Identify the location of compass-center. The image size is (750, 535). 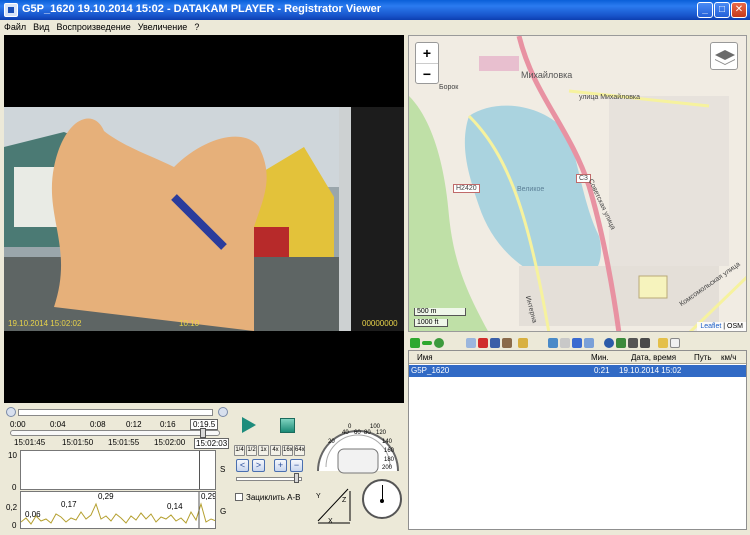
(382, 501).